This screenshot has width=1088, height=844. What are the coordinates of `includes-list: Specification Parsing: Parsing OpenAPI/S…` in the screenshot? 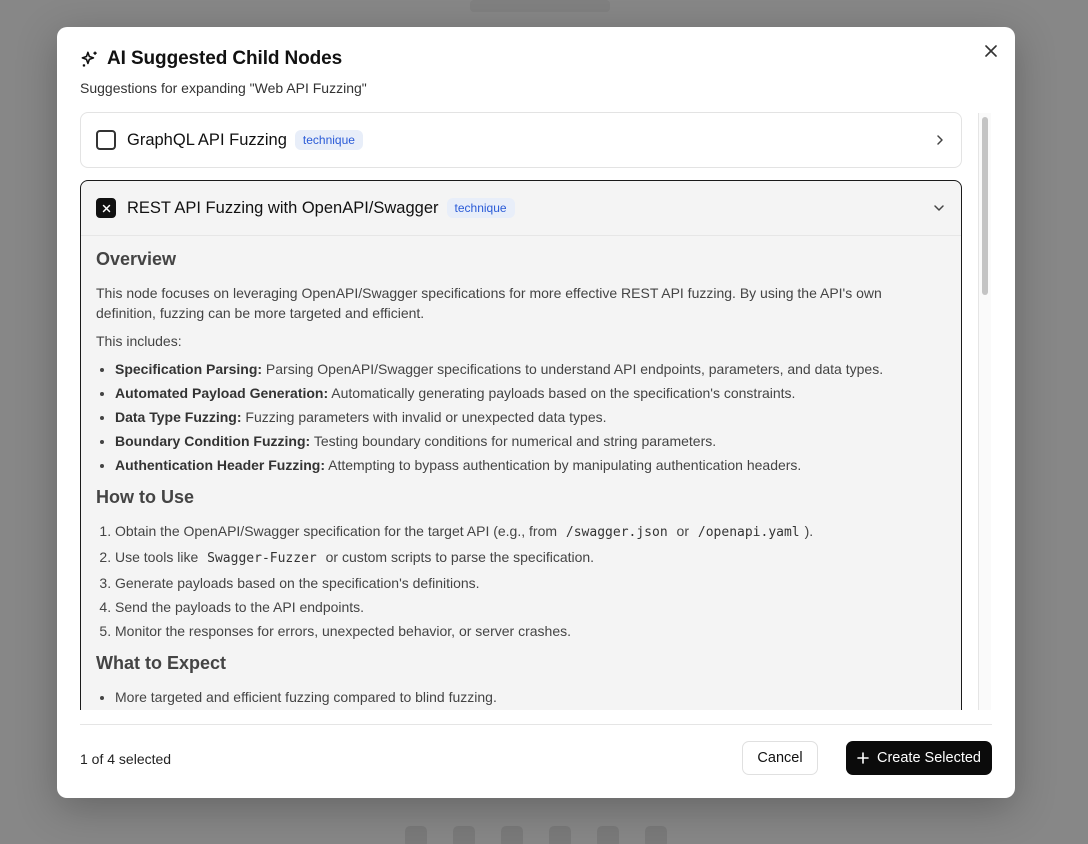 It's located at (530, 417).